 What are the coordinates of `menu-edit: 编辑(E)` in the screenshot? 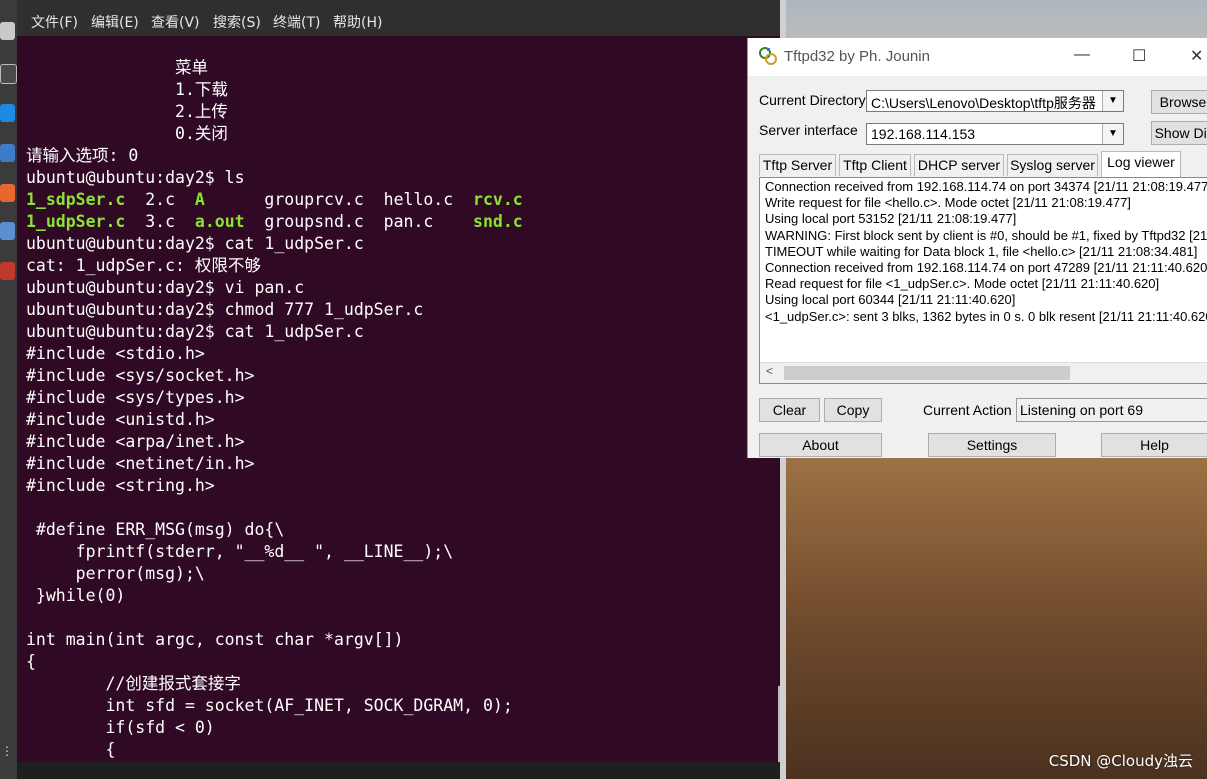 It's located at (115, 22).